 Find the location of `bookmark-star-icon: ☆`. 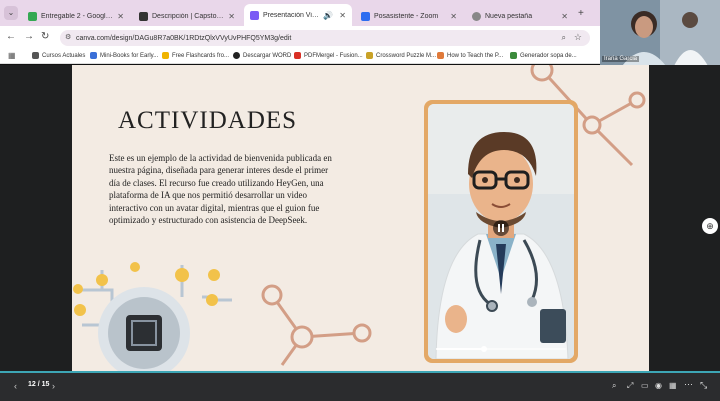

bookmark-star-icon: ☆ is located at coordinates (578, 37).